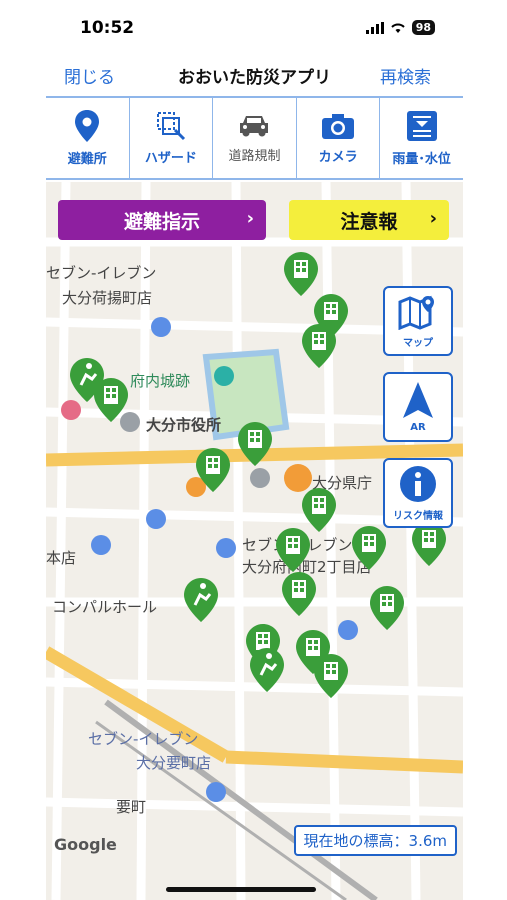  I want to click on status-icons: 98, so click(400, 27).